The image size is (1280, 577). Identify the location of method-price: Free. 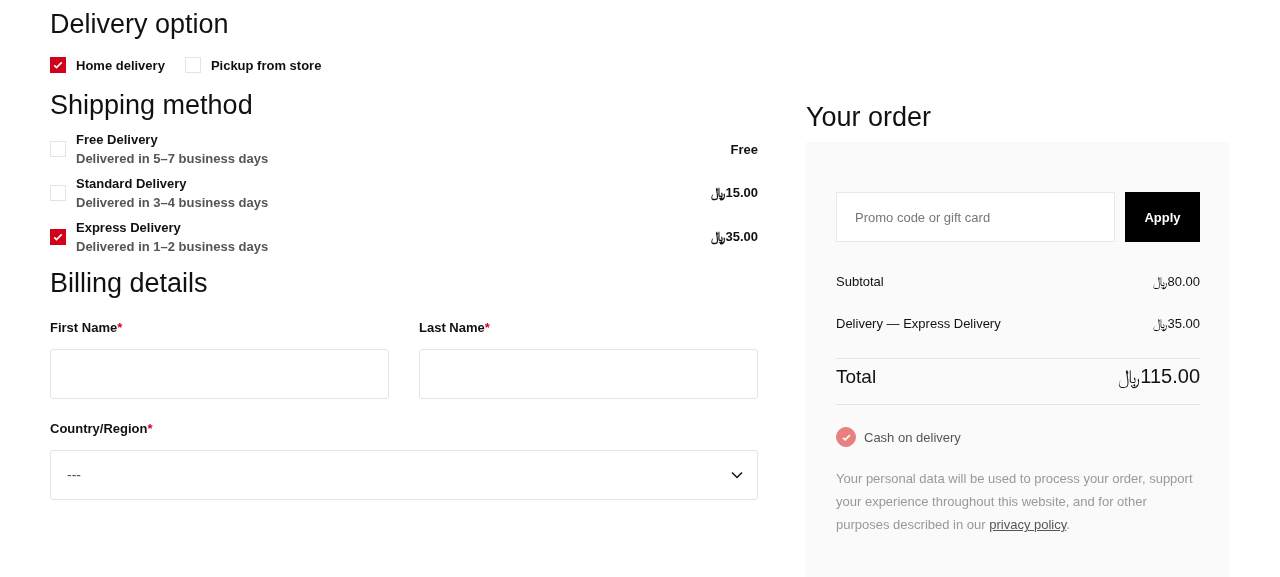
(744, 149).